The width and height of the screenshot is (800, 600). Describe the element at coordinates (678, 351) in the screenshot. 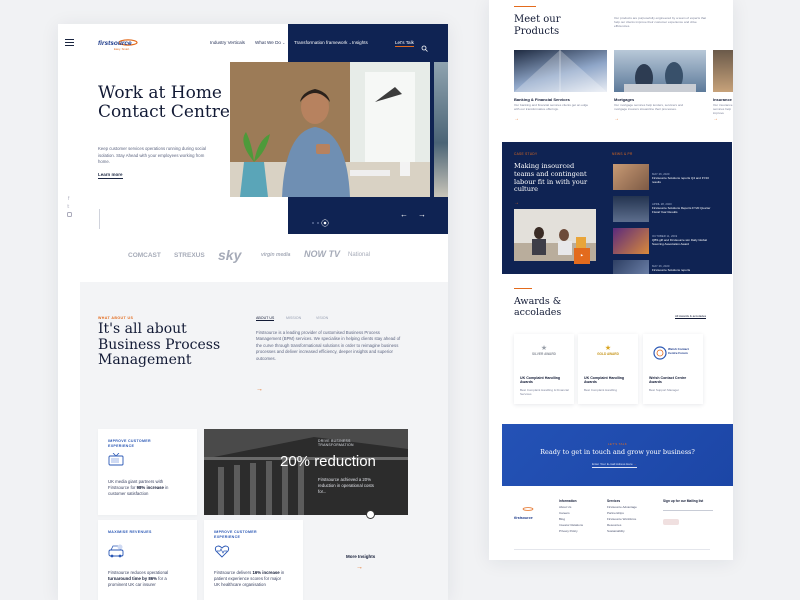

I see `badge-text: Welsh Contact Centre Forum` at that location.